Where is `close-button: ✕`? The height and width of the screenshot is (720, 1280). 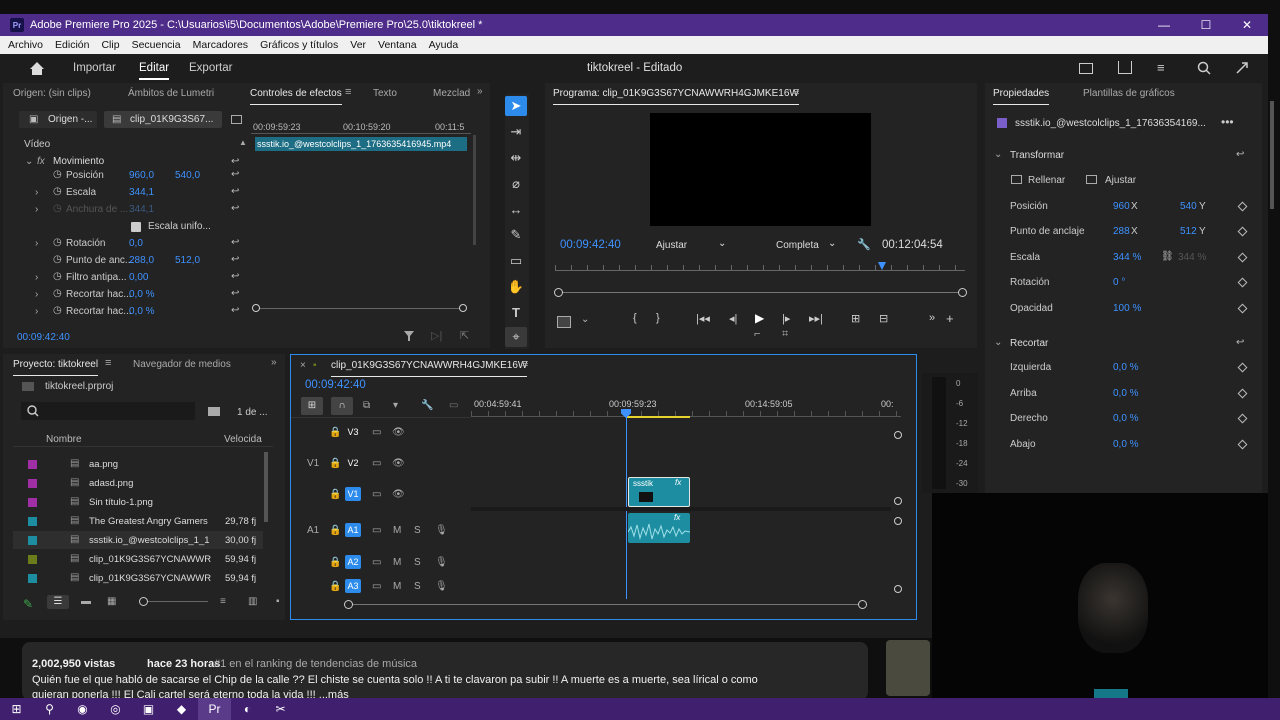 close-button: ✕ is located at coordinates (1247, 25).